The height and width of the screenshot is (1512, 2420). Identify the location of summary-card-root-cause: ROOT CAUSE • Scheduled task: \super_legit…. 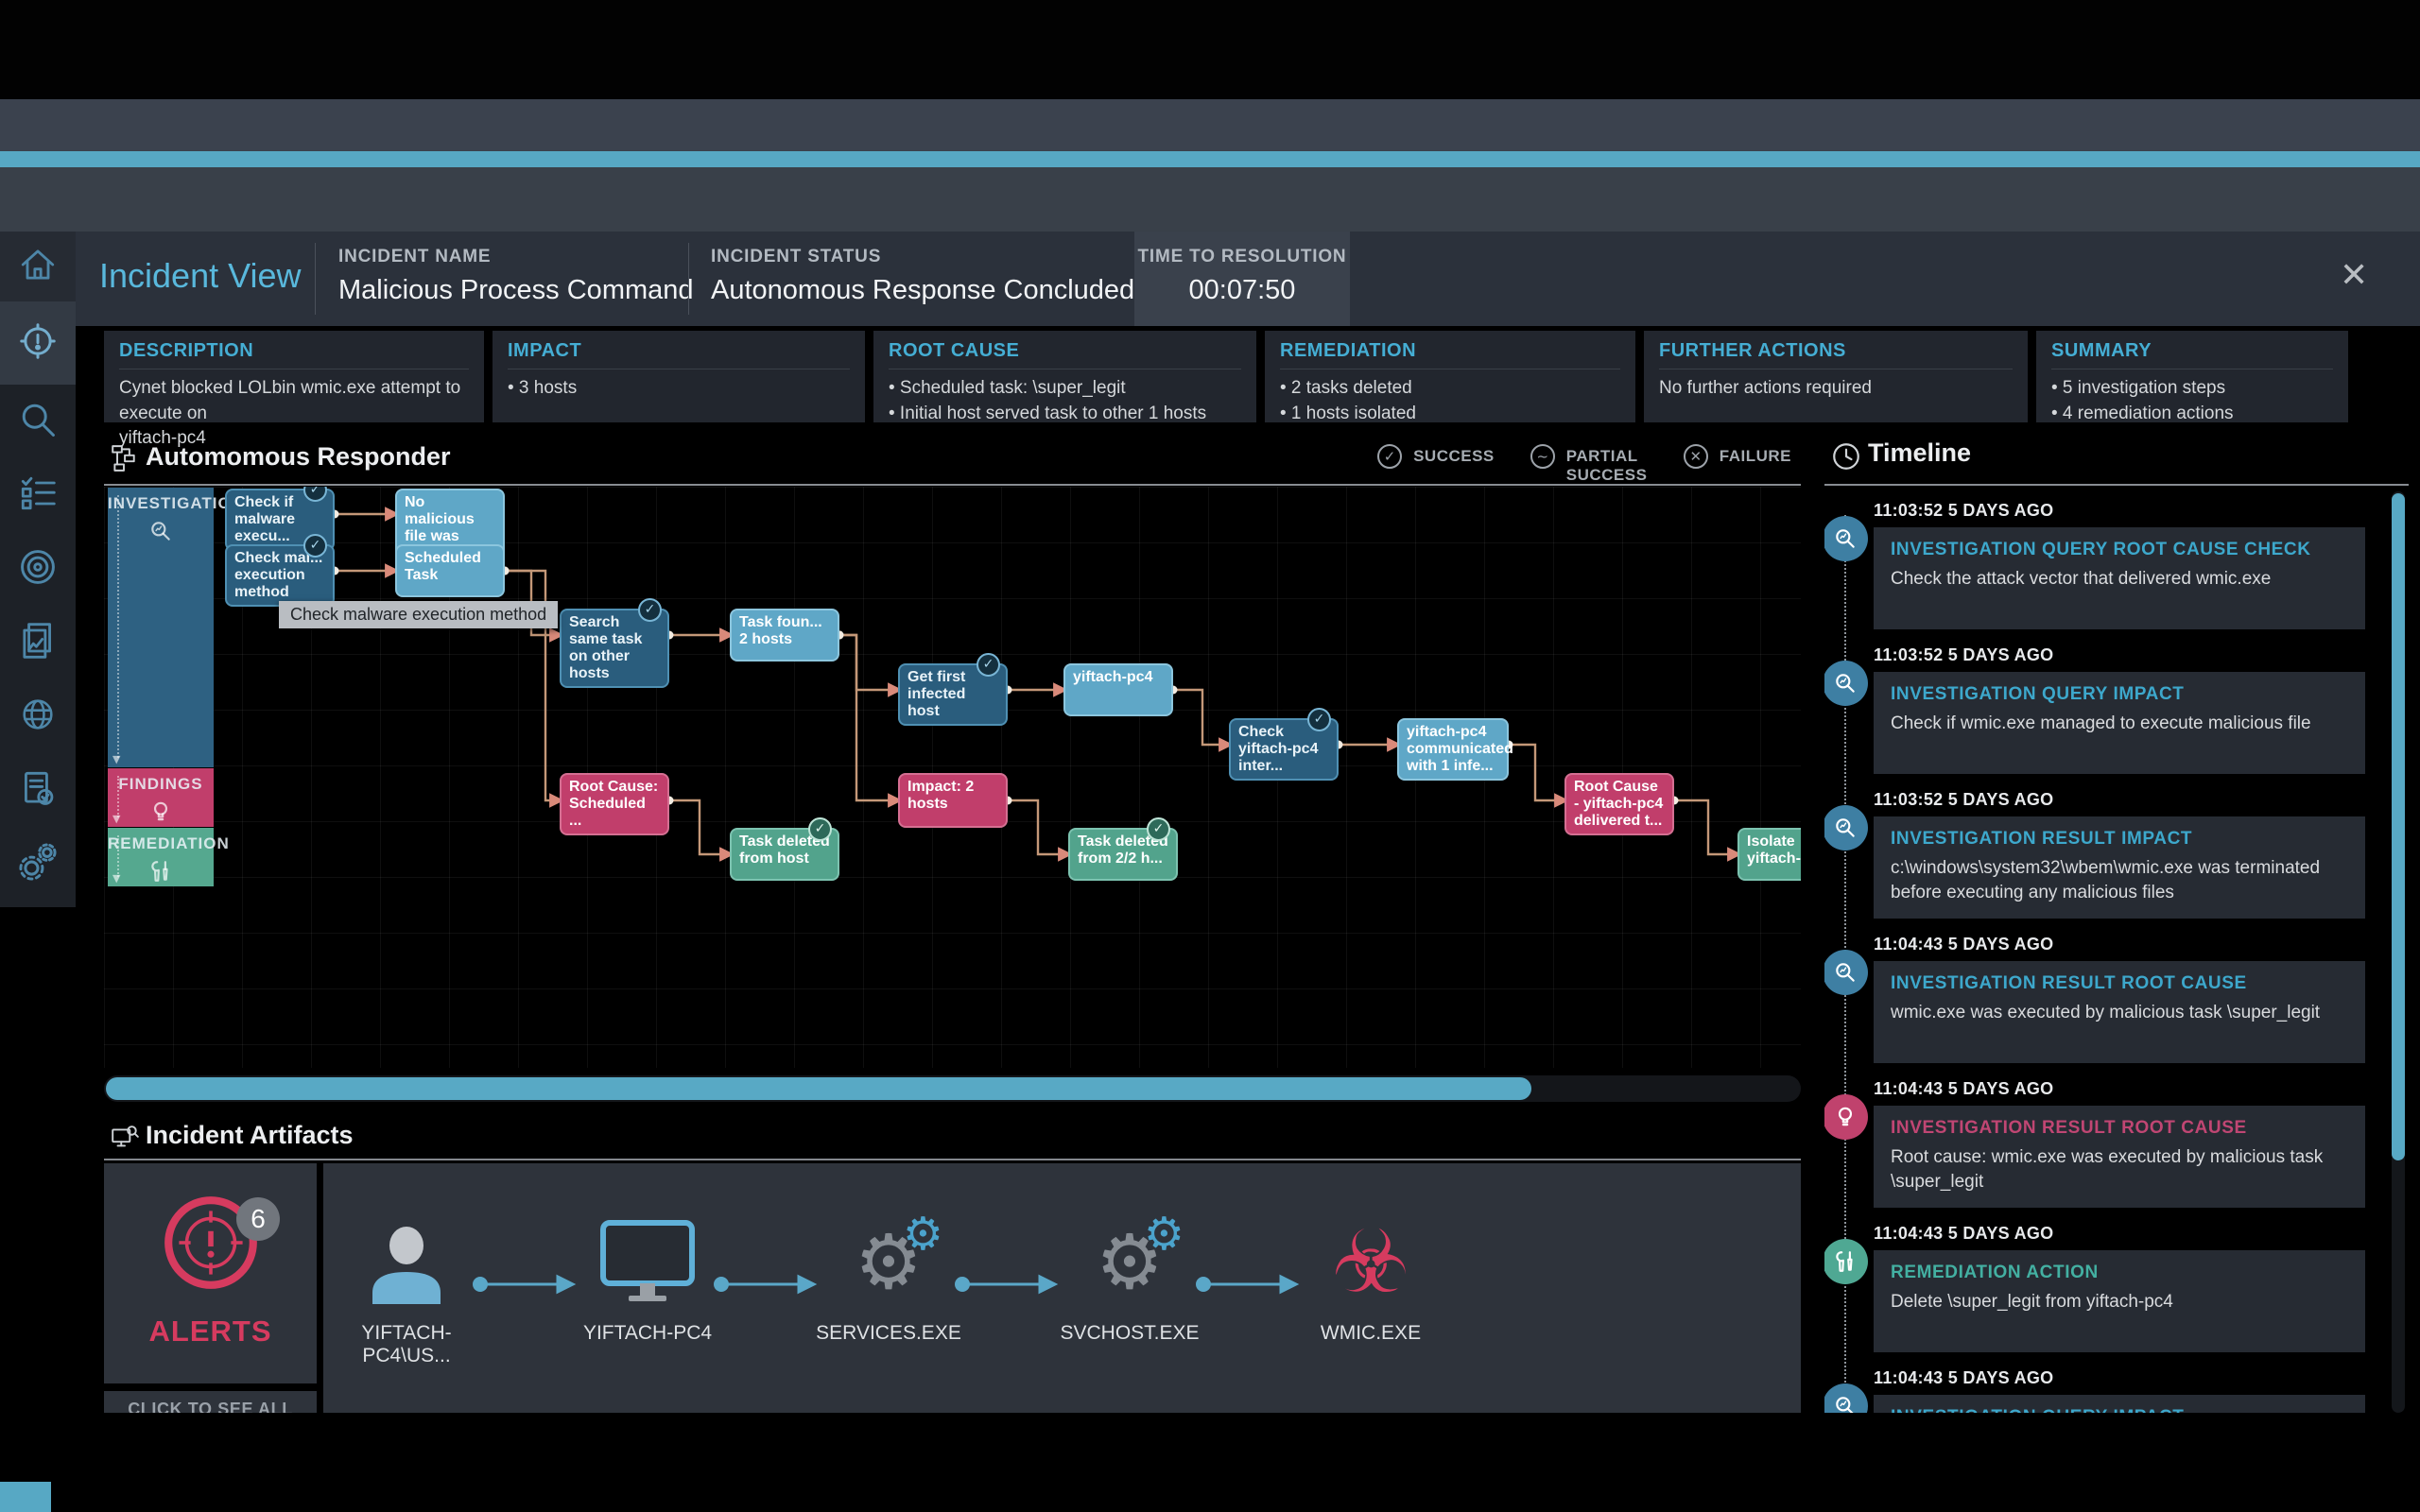
(1064, 377).